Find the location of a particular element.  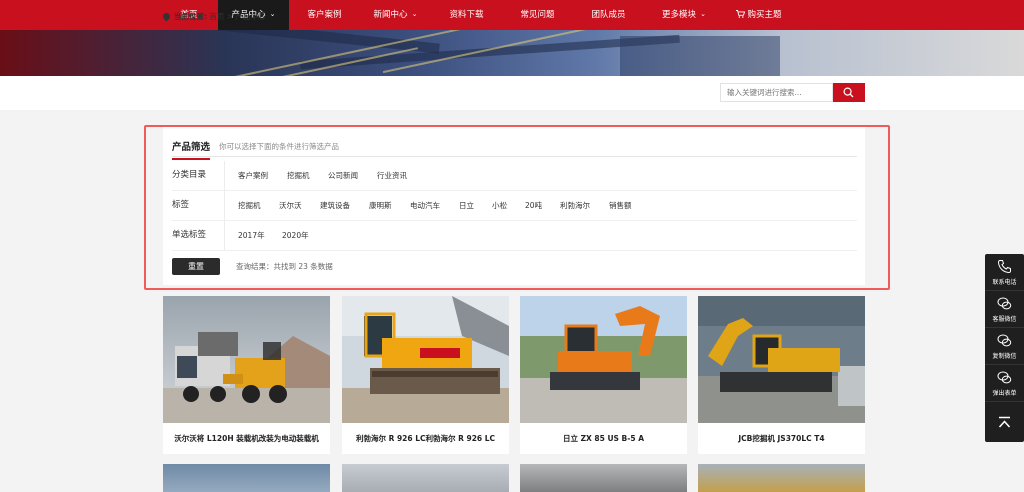

product-title: 利勃海尔 R 926 LC利勃海尔 R 926 LC is located at coordinates (425, 438).